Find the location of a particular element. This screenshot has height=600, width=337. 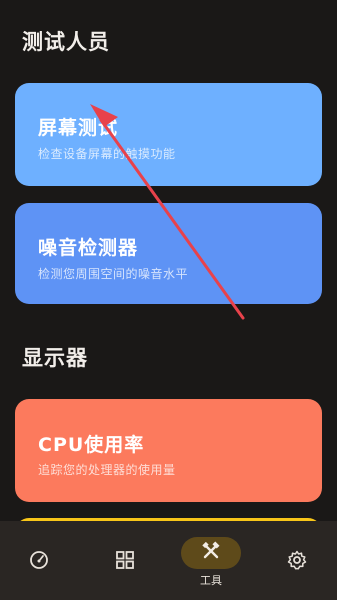

nav-item-apps is located at coordinates (125, 560).